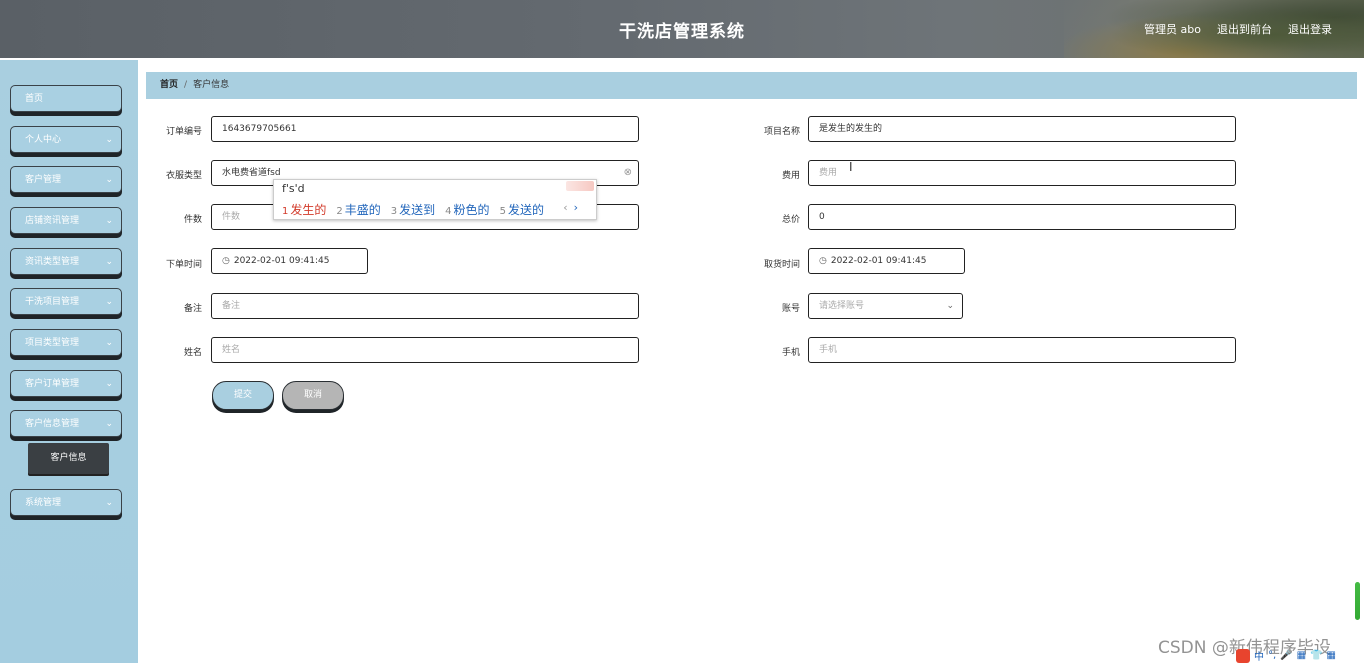  What do you see at coordinates (751, 85) in the screenshot?
I see `breadcrumb: 首页 / 客户信息` at bounding box center [751, 85].